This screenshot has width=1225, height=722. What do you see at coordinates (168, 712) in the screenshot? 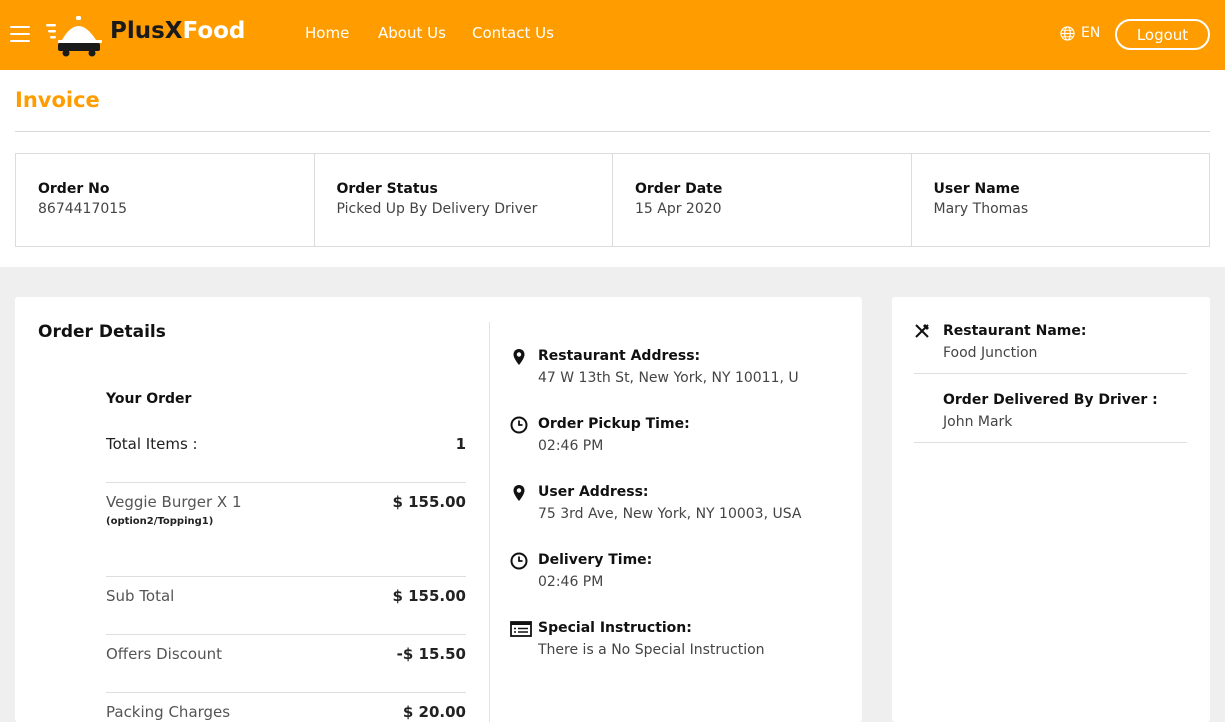
I see `packing-label: Packing Charges` at bounding box center [168, 712].